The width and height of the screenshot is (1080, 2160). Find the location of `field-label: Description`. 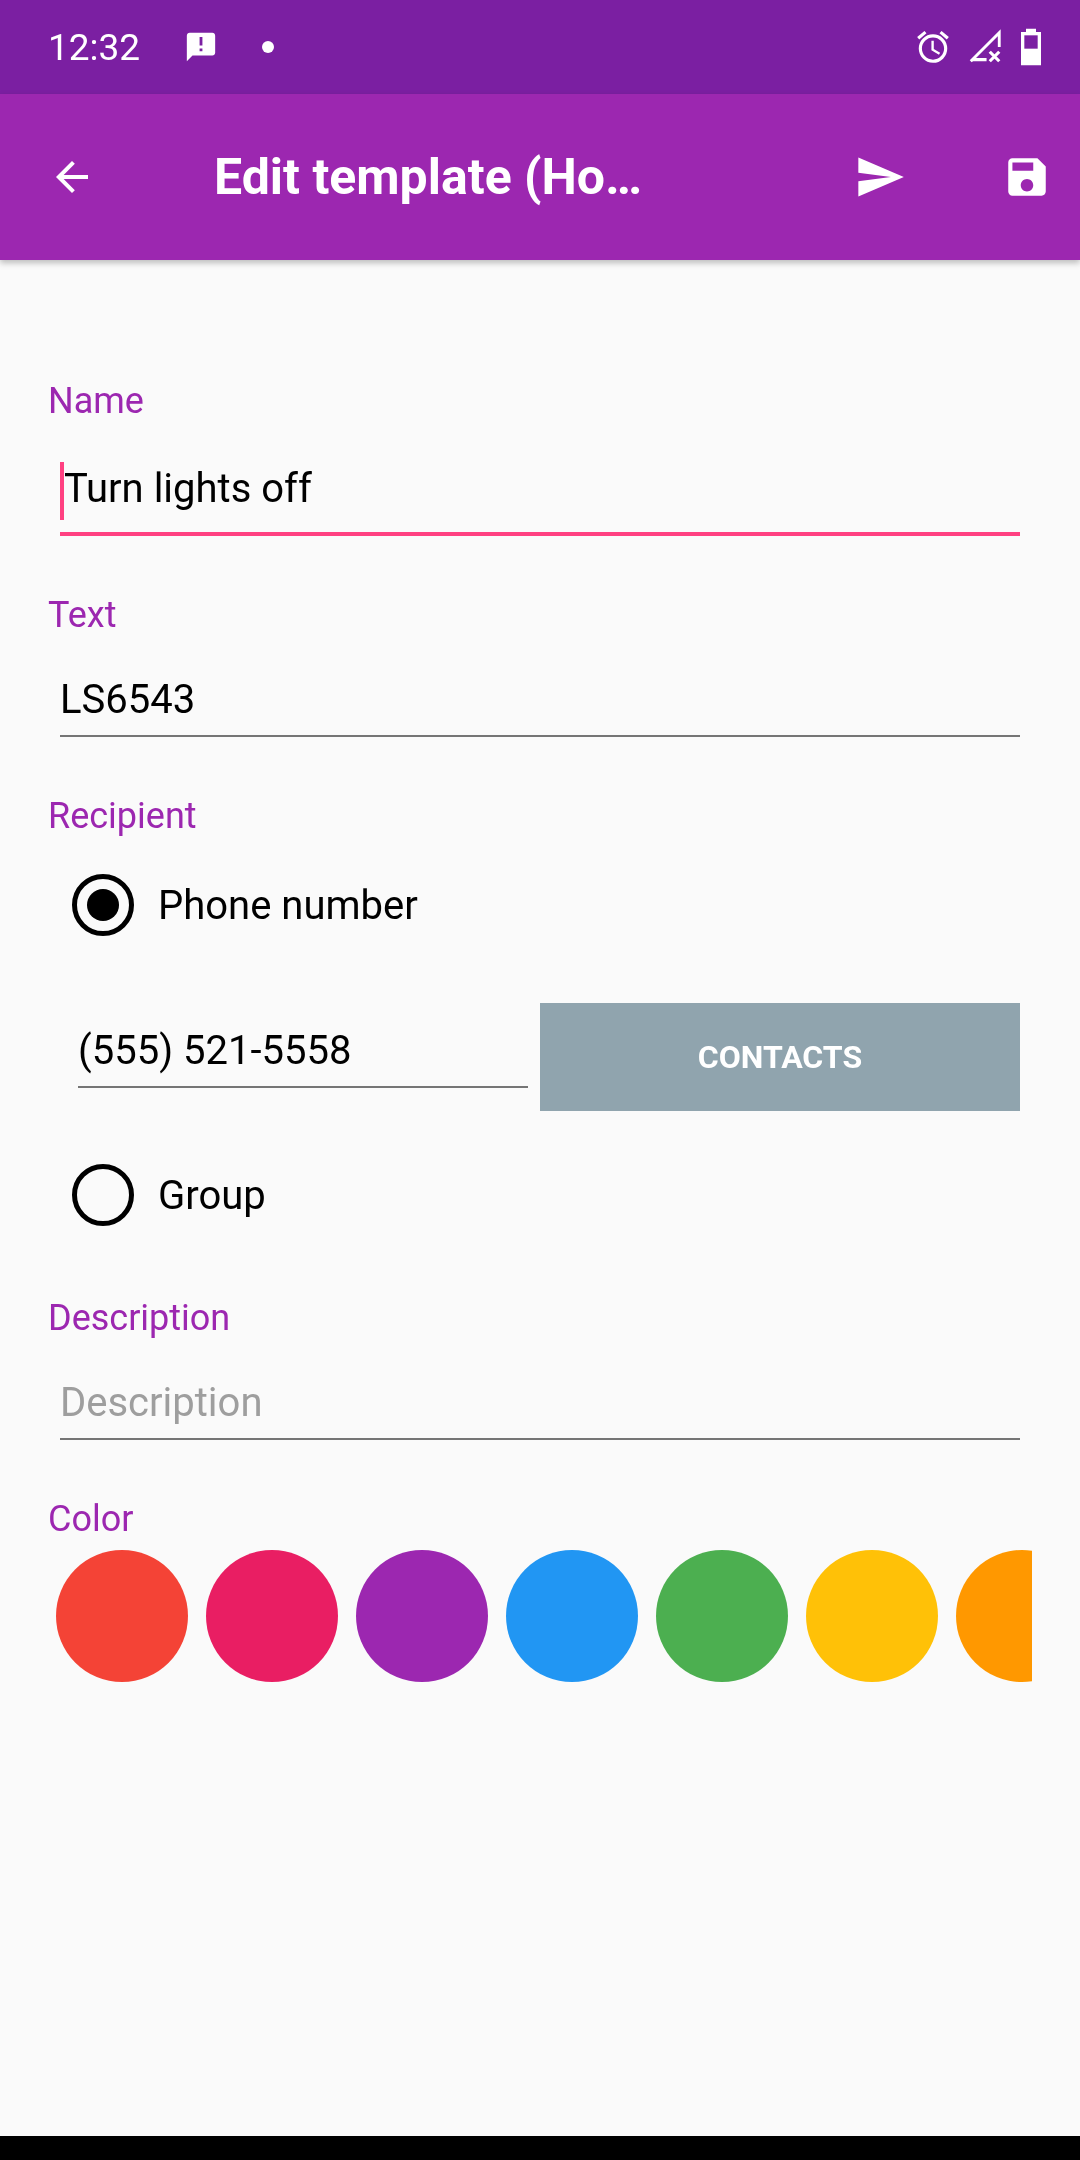

field-label: Description is located at coordinates (139, 1318).